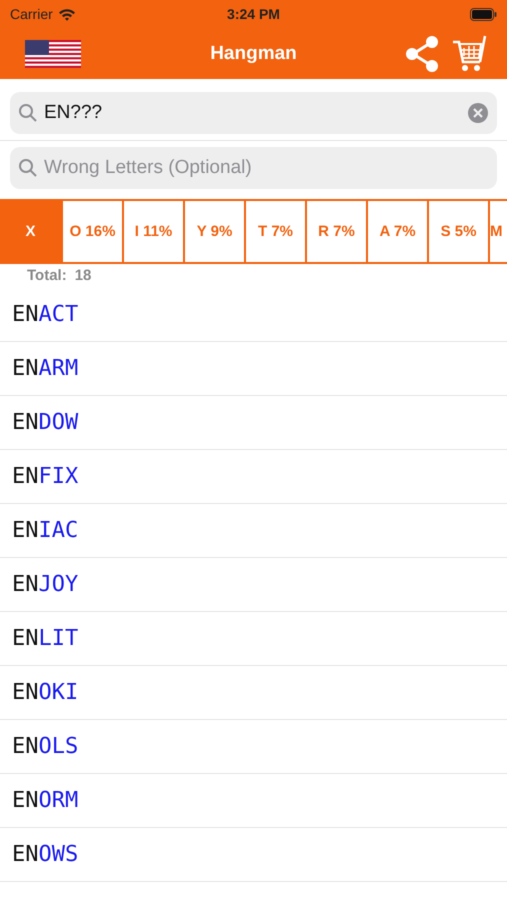 This screenshot has height=900, width=507. I want to click on word-row: ENDOW, so click(253, 423).